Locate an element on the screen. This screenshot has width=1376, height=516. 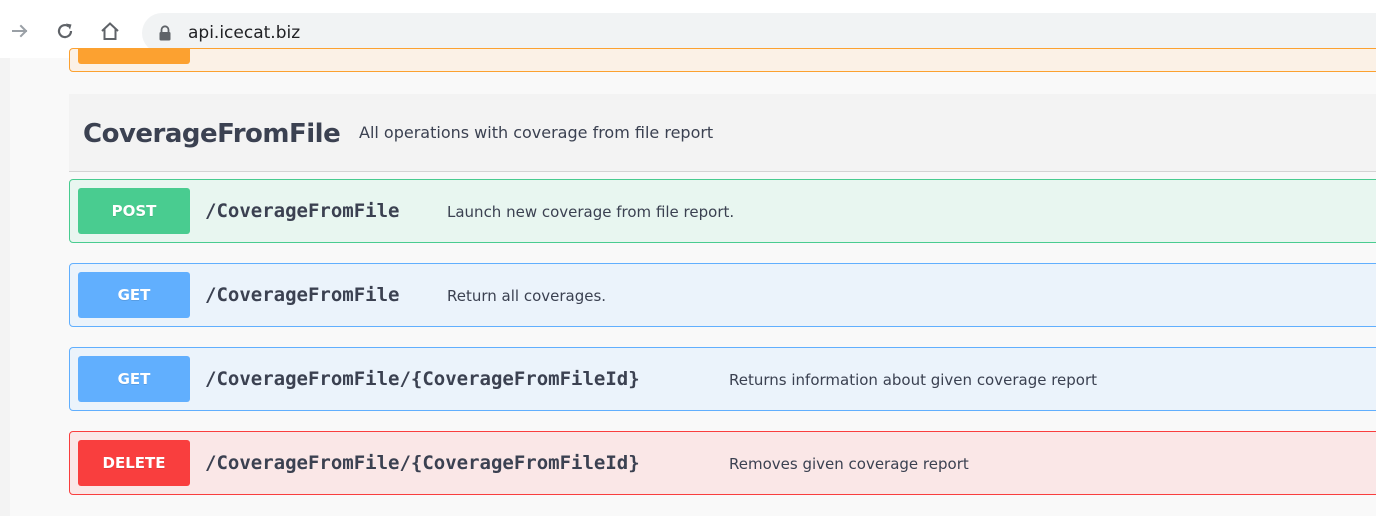
forward-button is located at coordinates (20, 31).